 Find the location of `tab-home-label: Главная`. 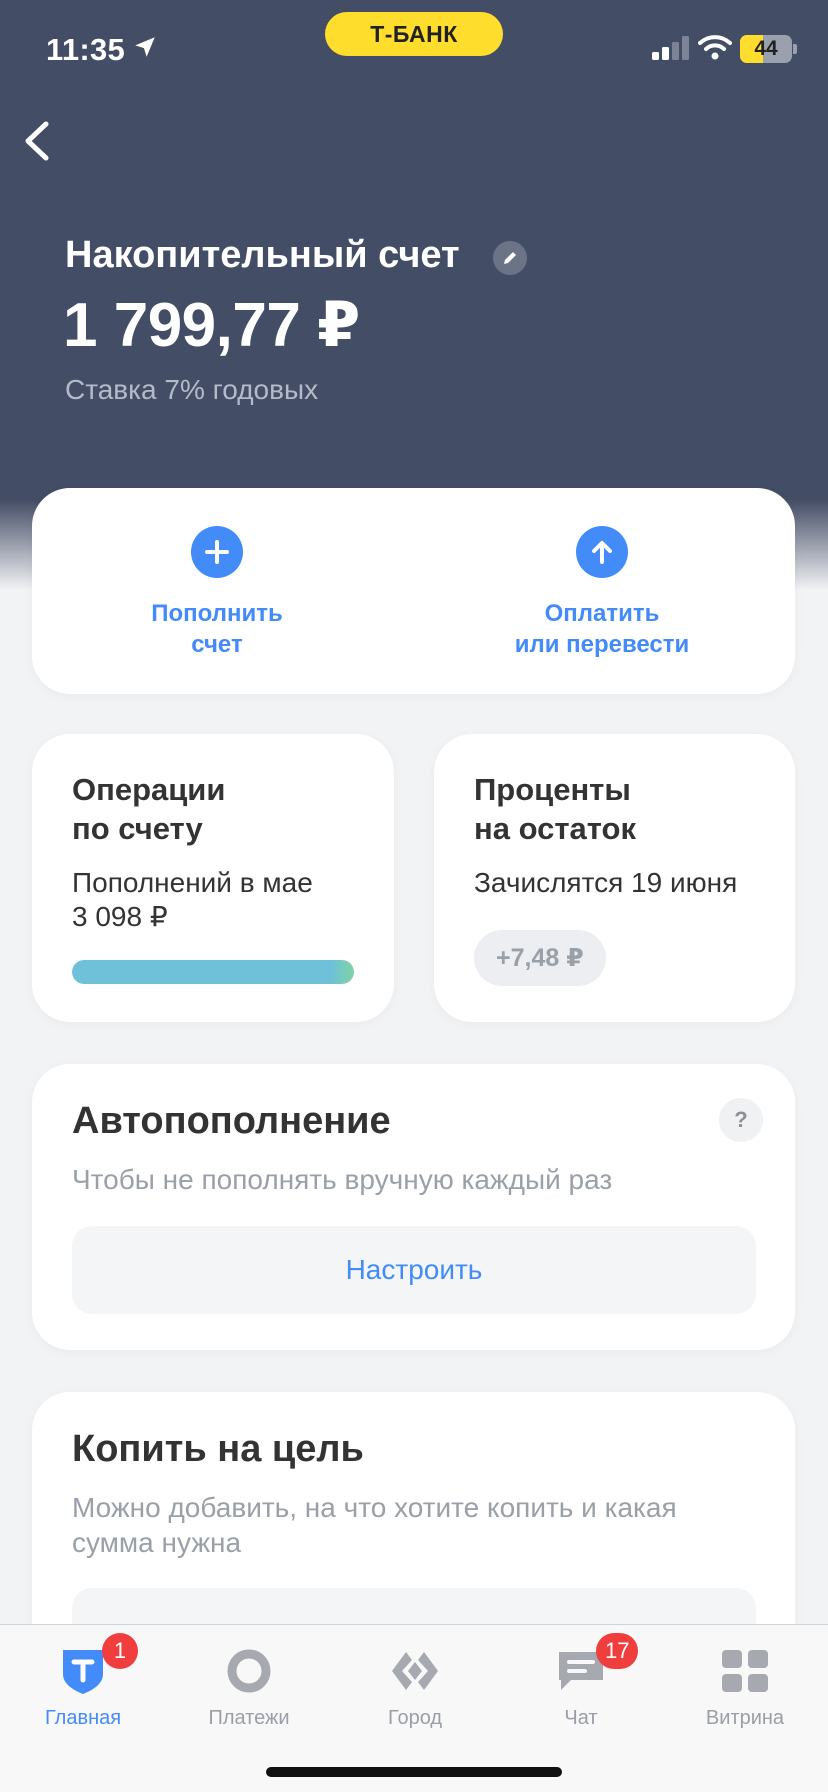

tab-home-label: Главная is located at coordinates (83, 1718).